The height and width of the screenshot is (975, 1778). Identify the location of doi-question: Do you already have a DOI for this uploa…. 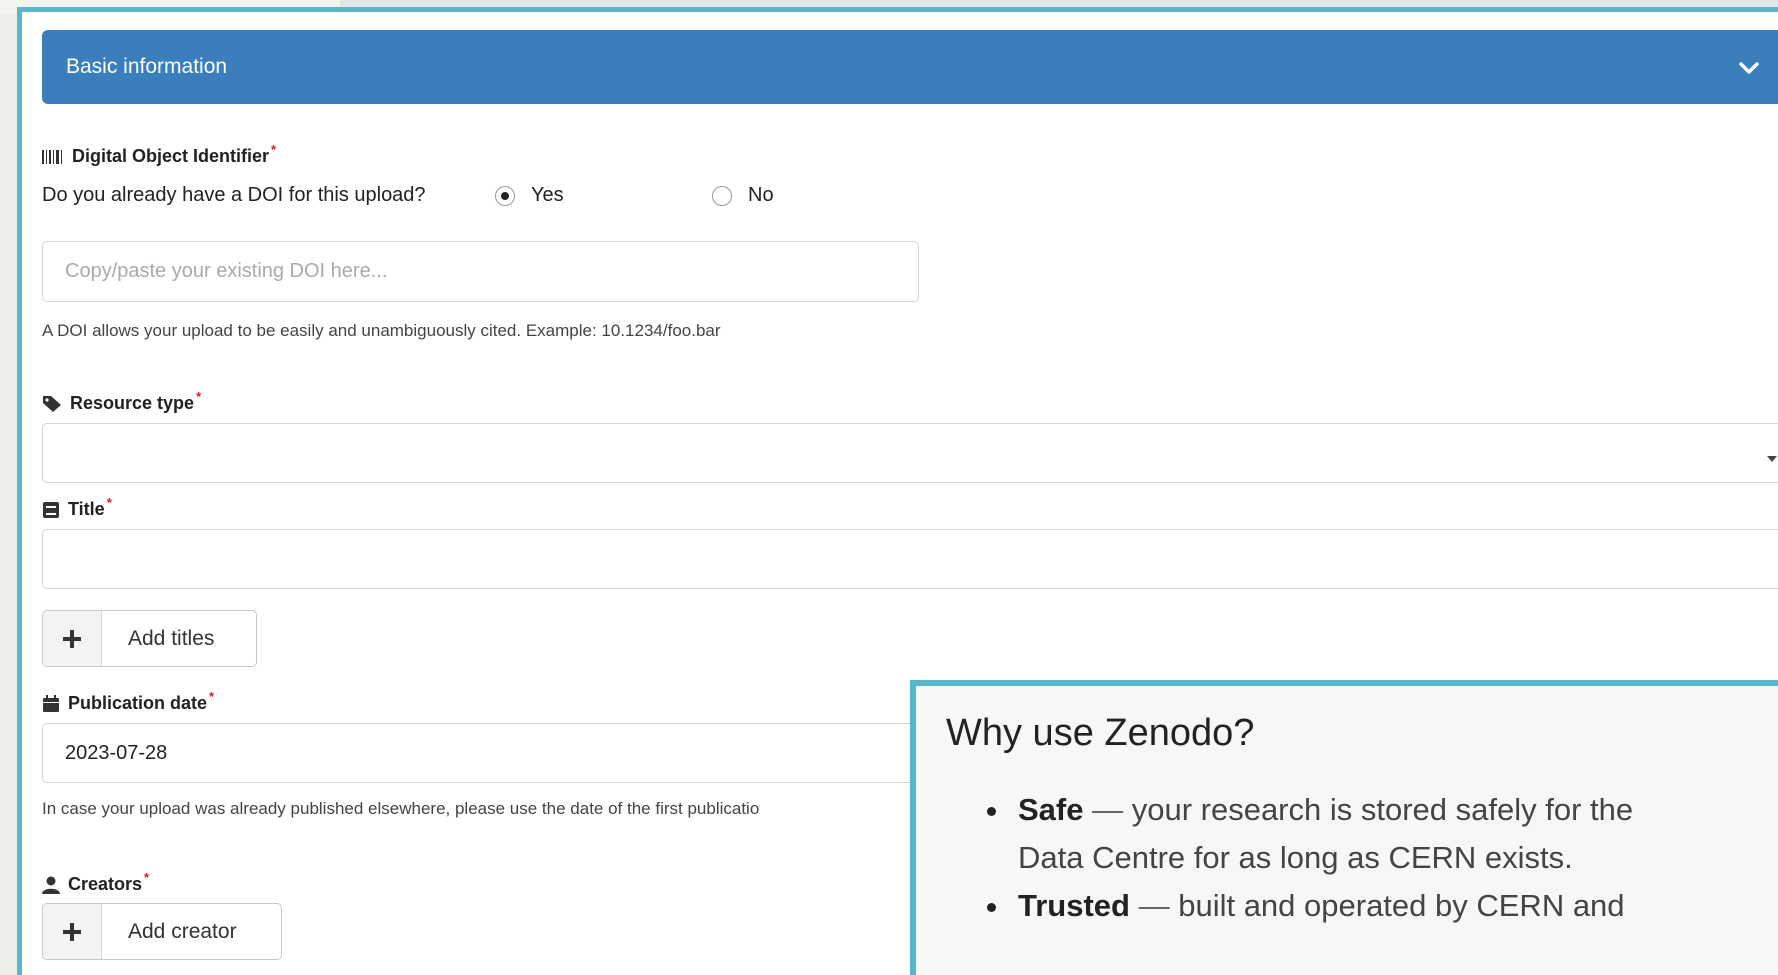
(234, 195).